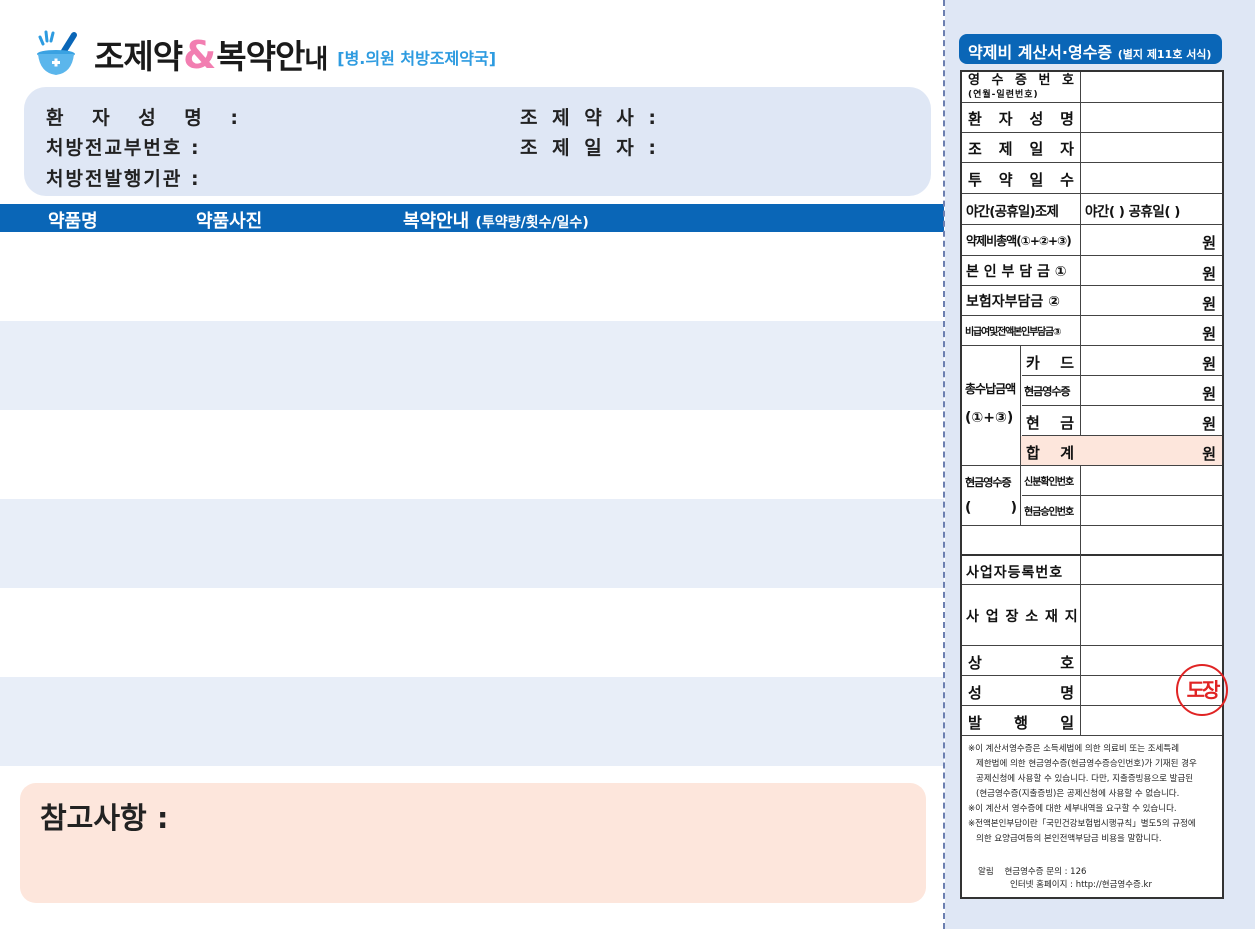 The height and width of the screenshot is (929, 1255). Describe the element at coordinates (1049, 482) in the screenshot. I see `identity-number-label: 신분확인번호` at that location.